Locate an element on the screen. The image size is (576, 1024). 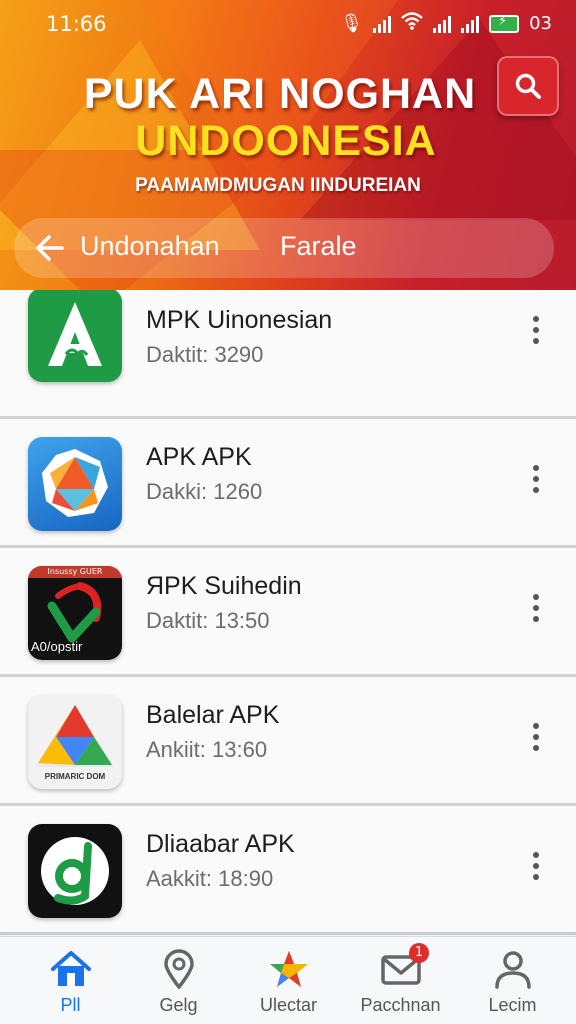
tab-home: Pll is located at coordinates (70, 980).